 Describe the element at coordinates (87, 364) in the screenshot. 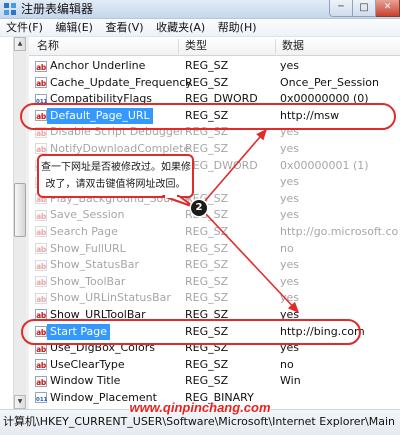

I see `value-name: UseClearType` at that location.